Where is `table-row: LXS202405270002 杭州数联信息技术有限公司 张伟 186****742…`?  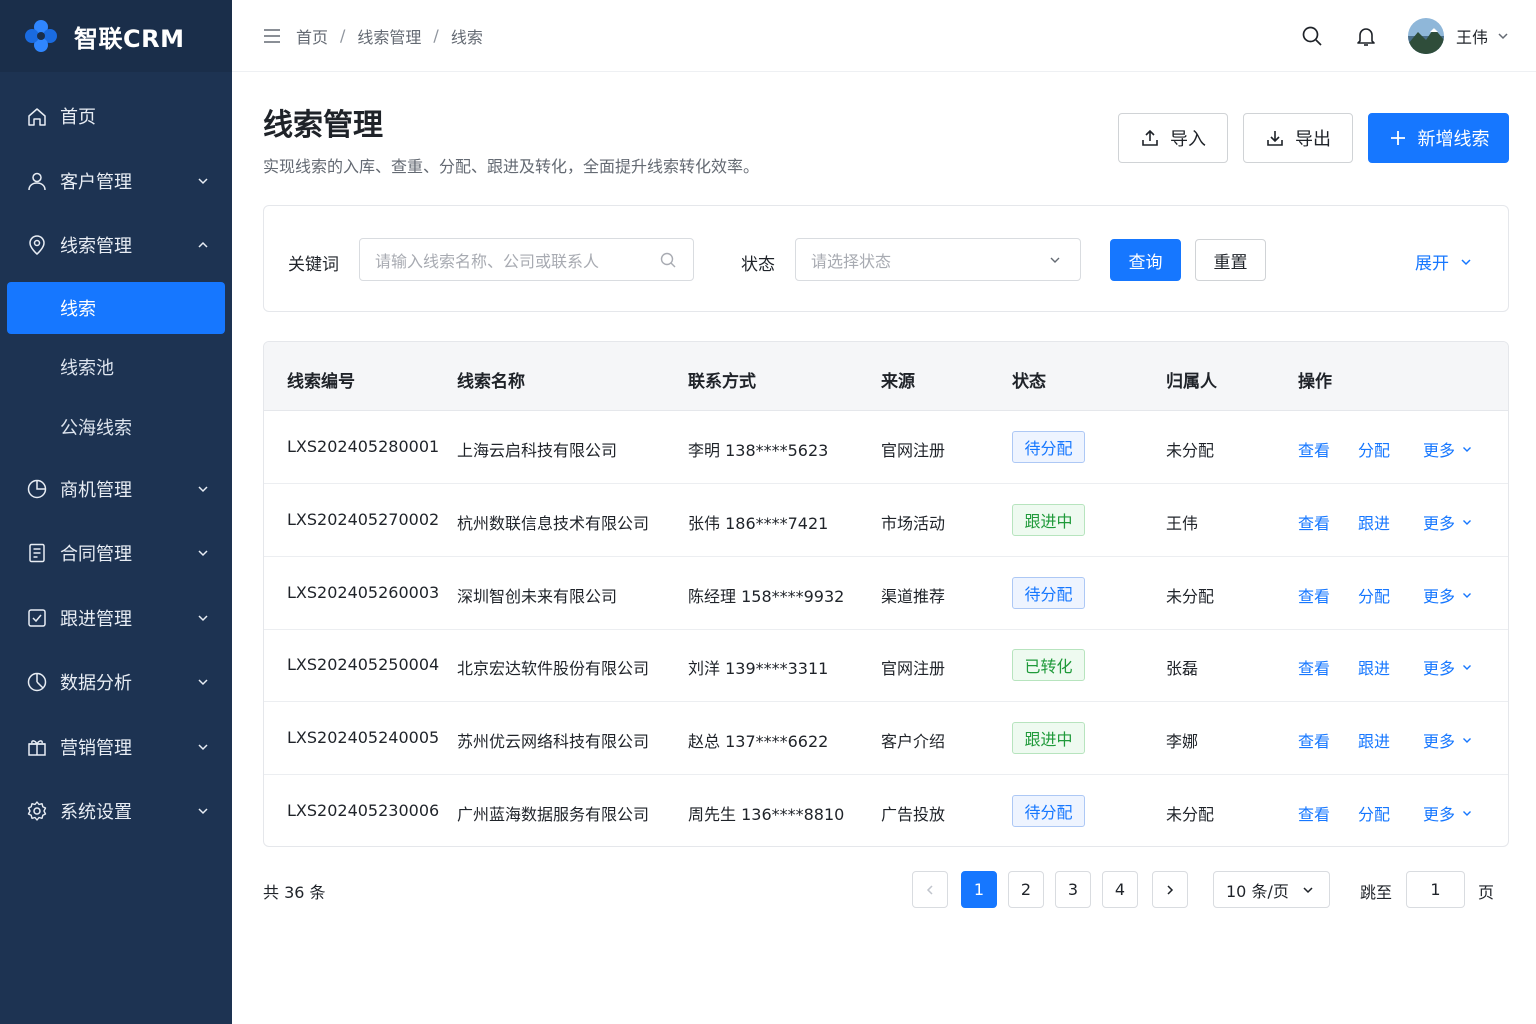 table-row: LXS202405270002 杭州数联信息技术有限公司 张伟 186****742… is located at coordinates (886, 520).